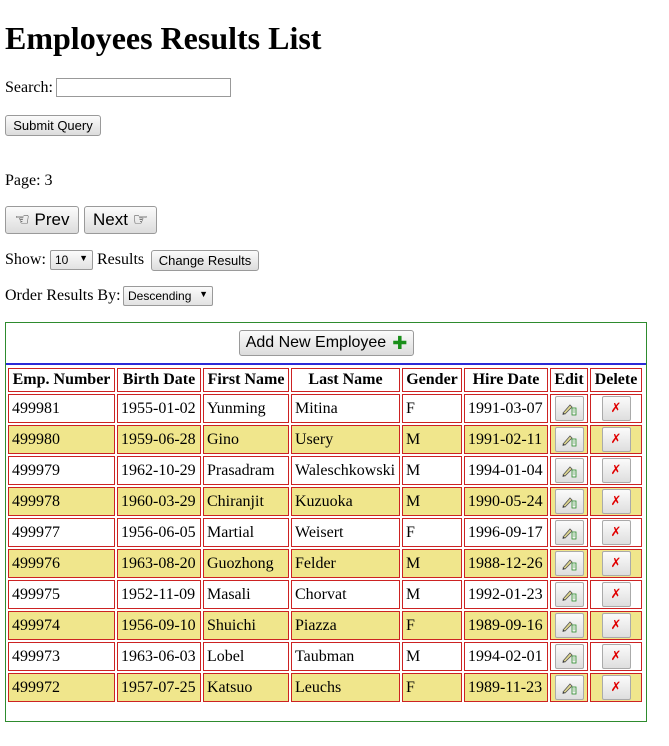 The width and height of the screenshot is (669, 746). What do you see at coordinates (246, 687) in the screenshot?
I see `first-name-cell: Katsuo` at bounding box center [246, 687].